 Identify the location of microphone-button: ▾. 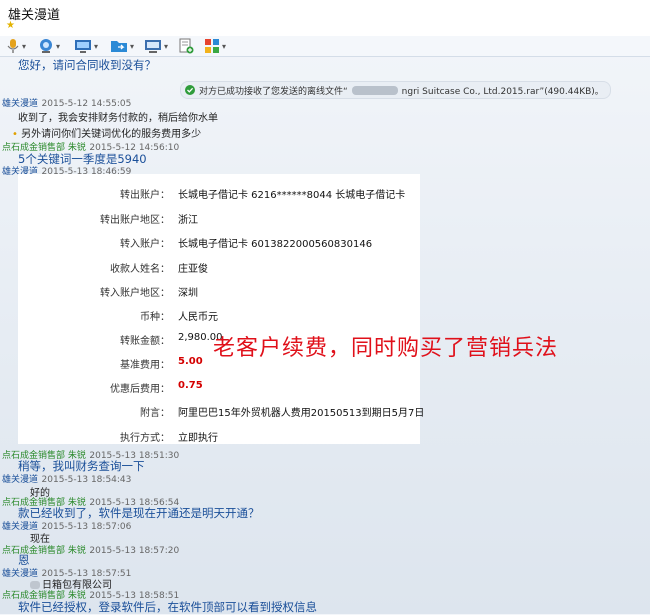
(16, 46).